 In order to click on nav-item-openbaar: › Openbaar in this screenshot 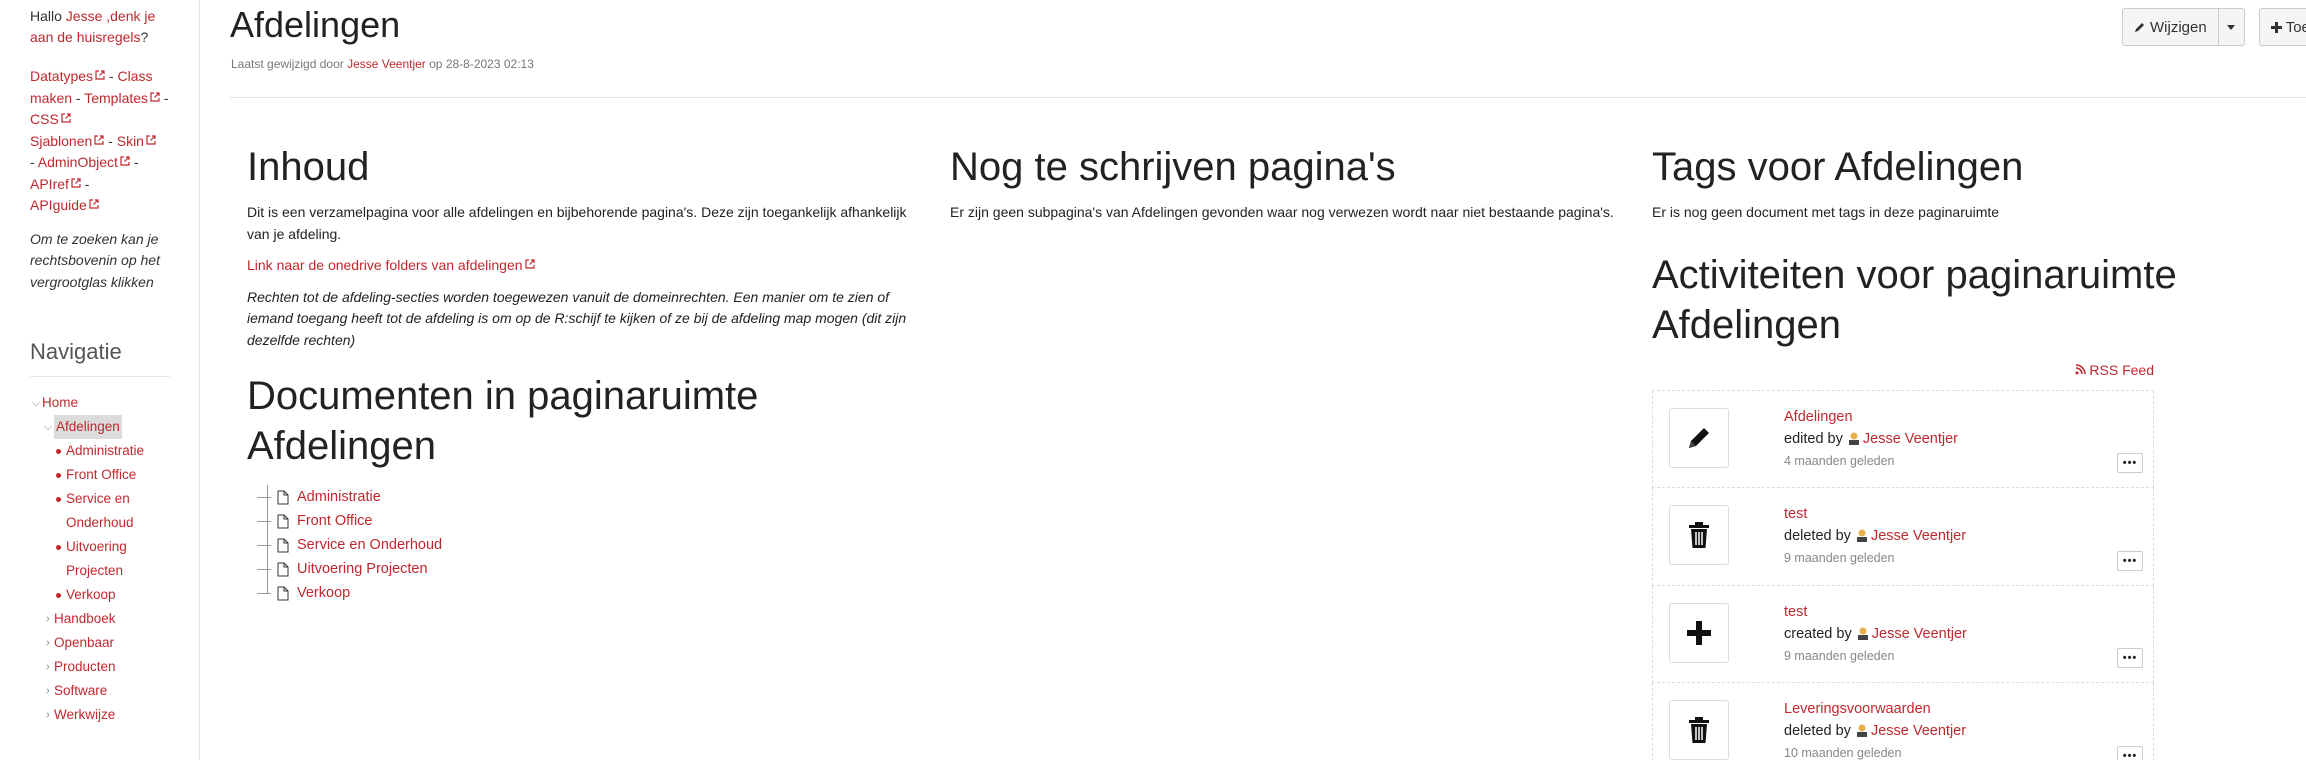, I will do `click(99, 643)`.